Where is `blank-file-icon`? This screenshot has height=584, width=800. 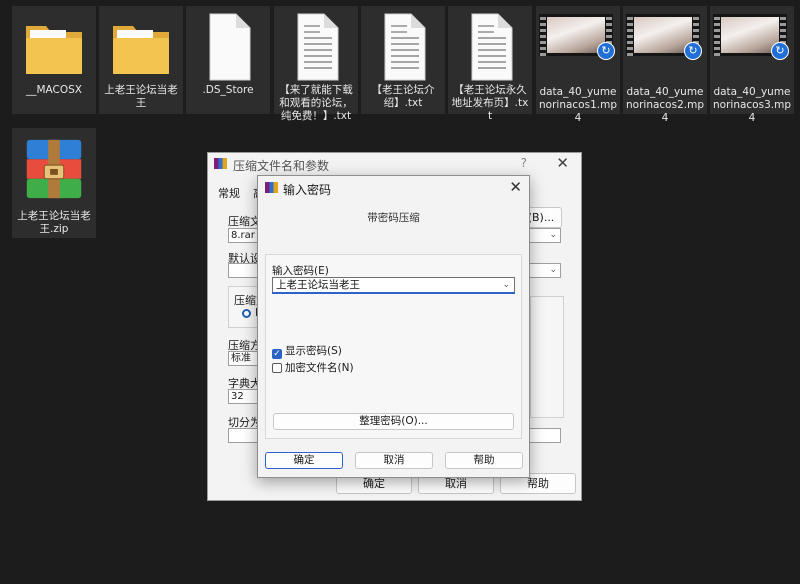 blank-file-icon is located at coordinates (230, 47).